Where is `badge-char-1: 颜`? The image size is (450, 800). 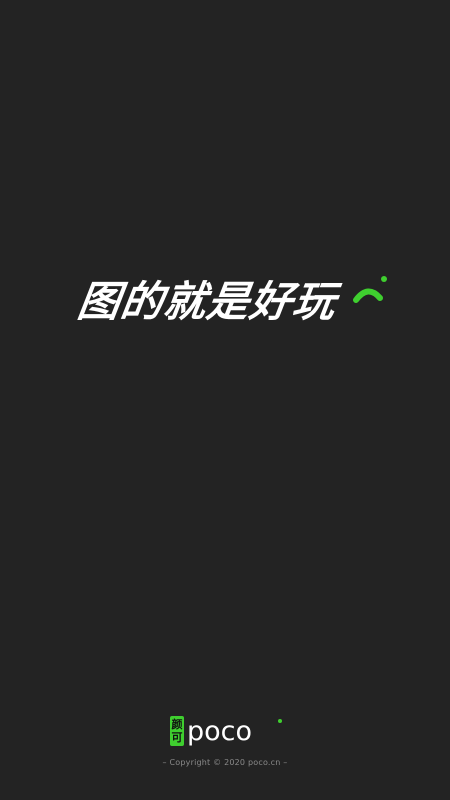 badge-char-1: 颜 is located at coordinates (177, 724).